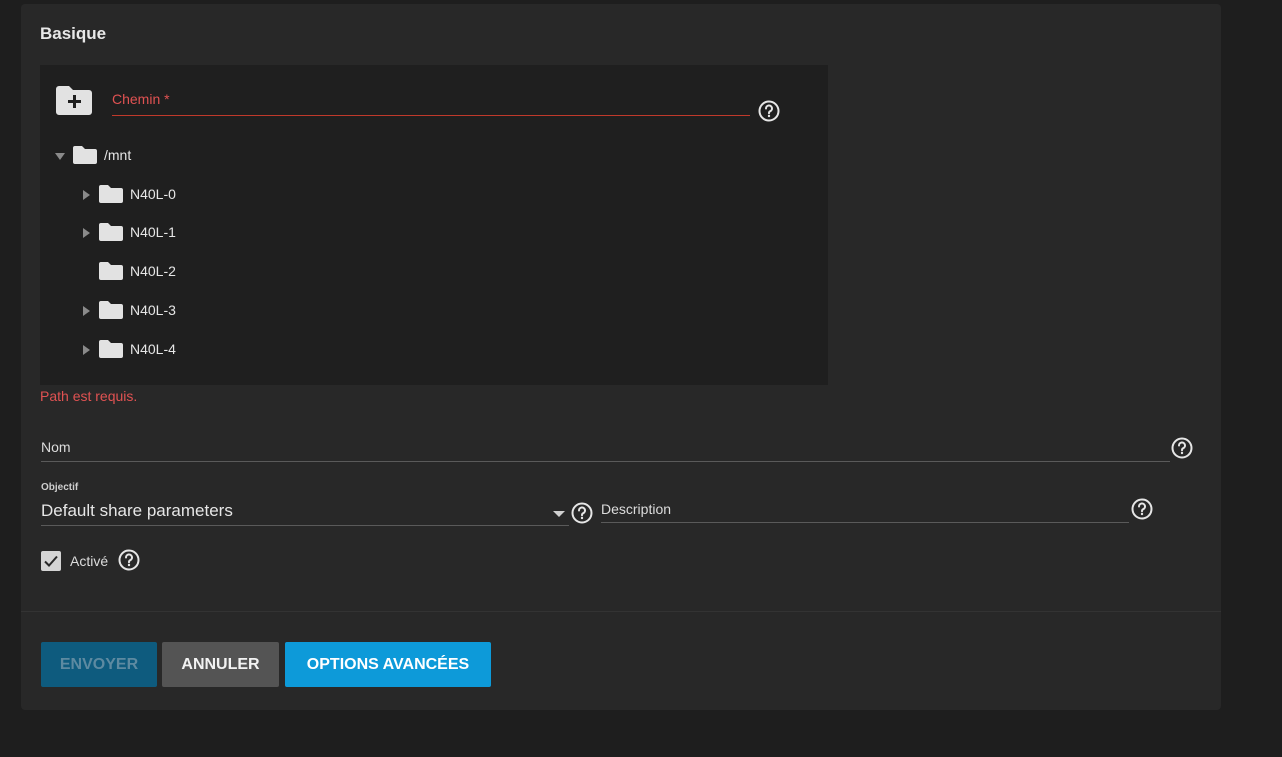 The height and width of the screenshot is (757, 1282). Describe the element at coordinates (431, 103) in the screenshot. I see `path-input: Chemin *` at that location.